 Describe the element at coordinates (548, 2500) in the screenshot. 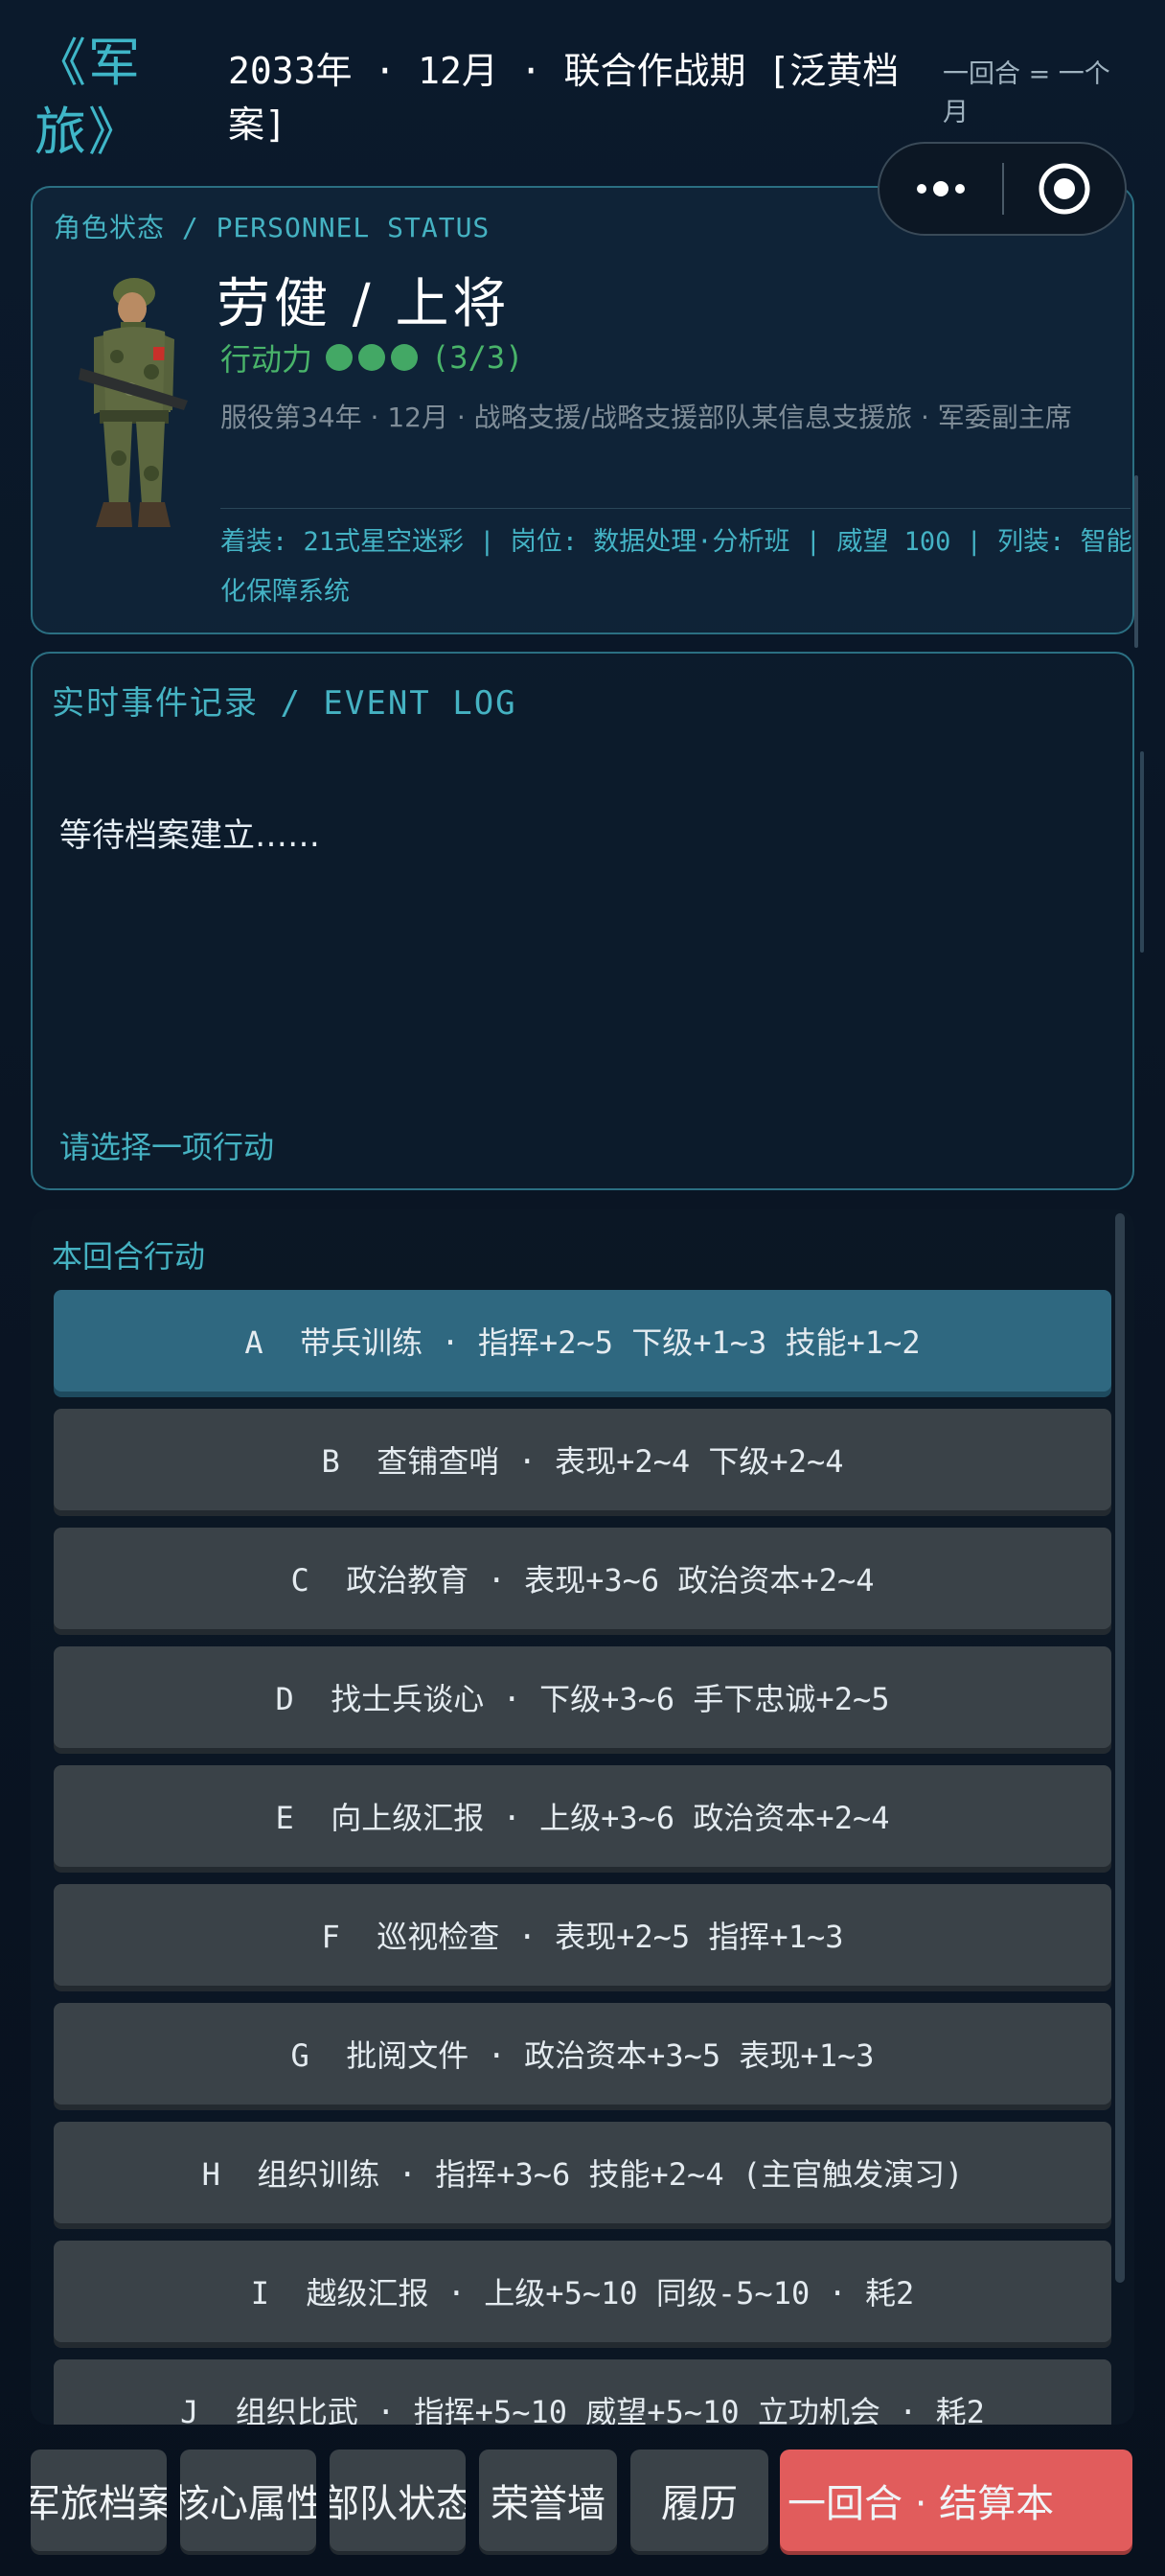

I see `nav-honor-wall-button: 荣誉墙` at that location.